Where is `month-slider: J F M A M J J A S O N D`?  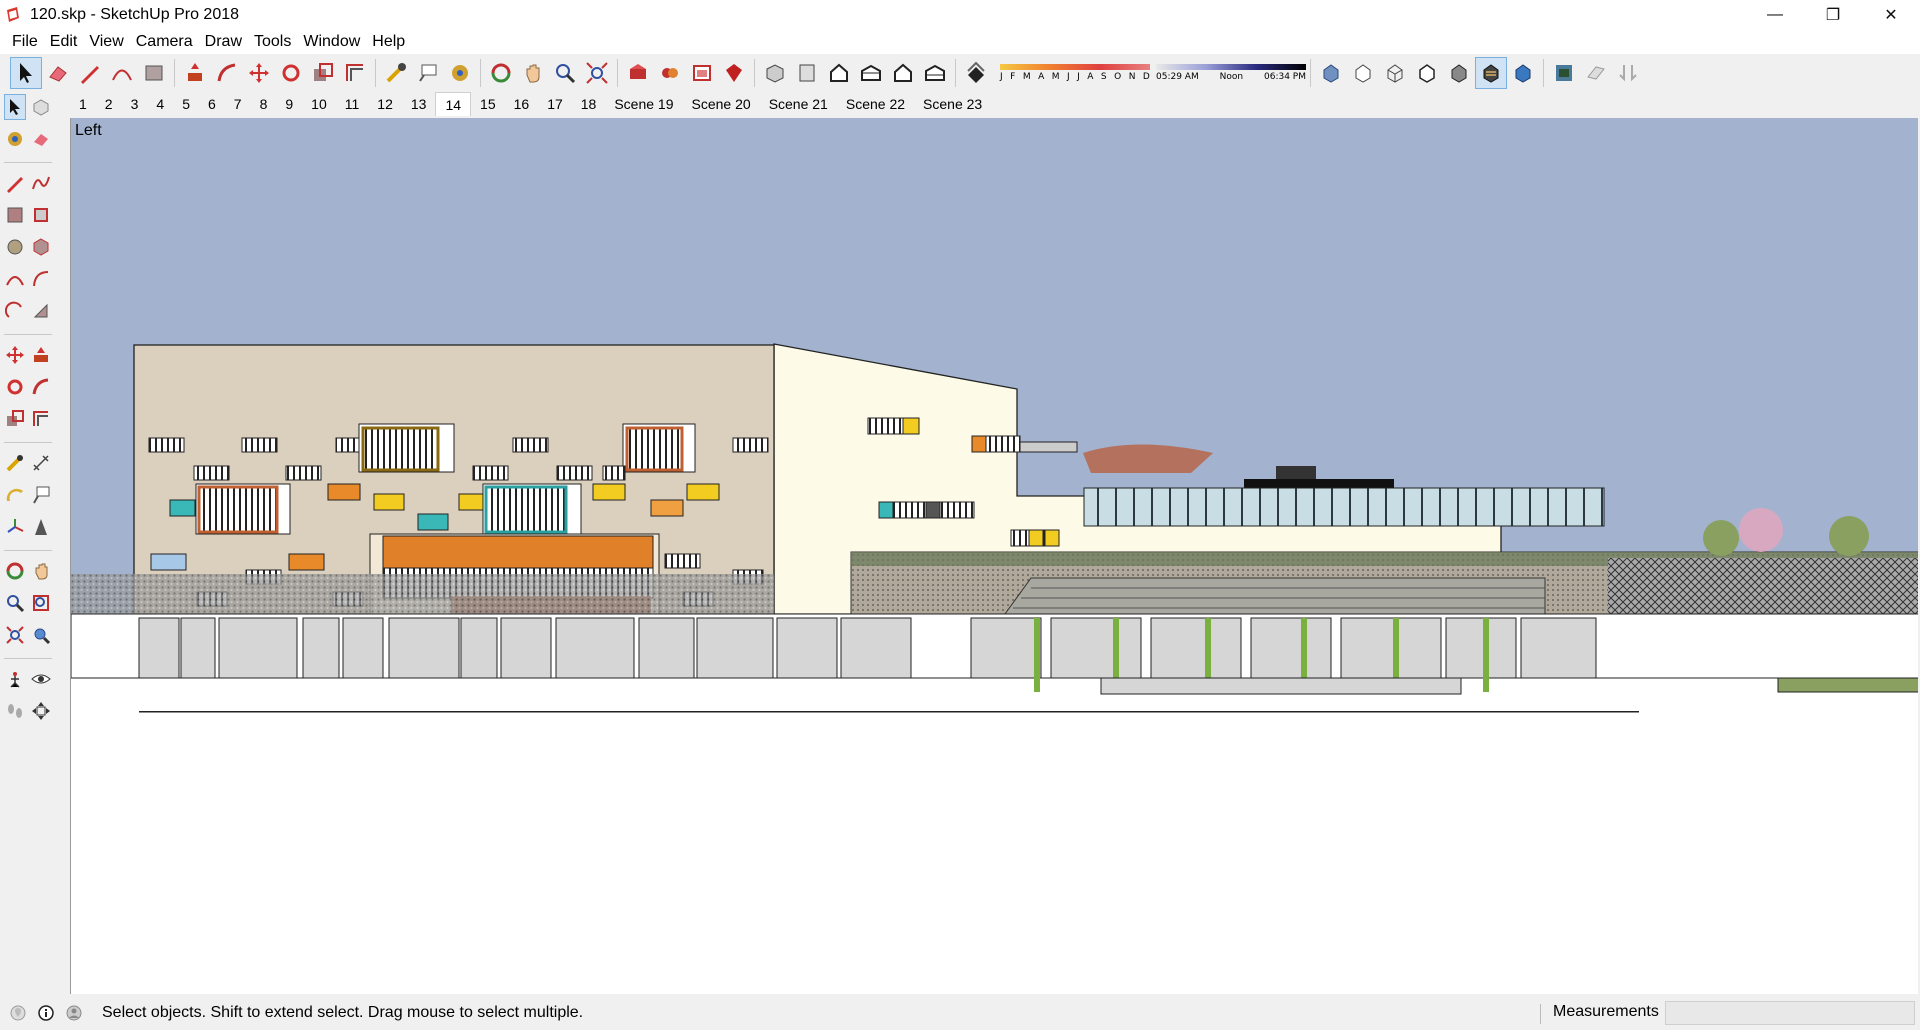 month-slider: J F M A M J J A S O N D is located at coordinates (1075, 73).